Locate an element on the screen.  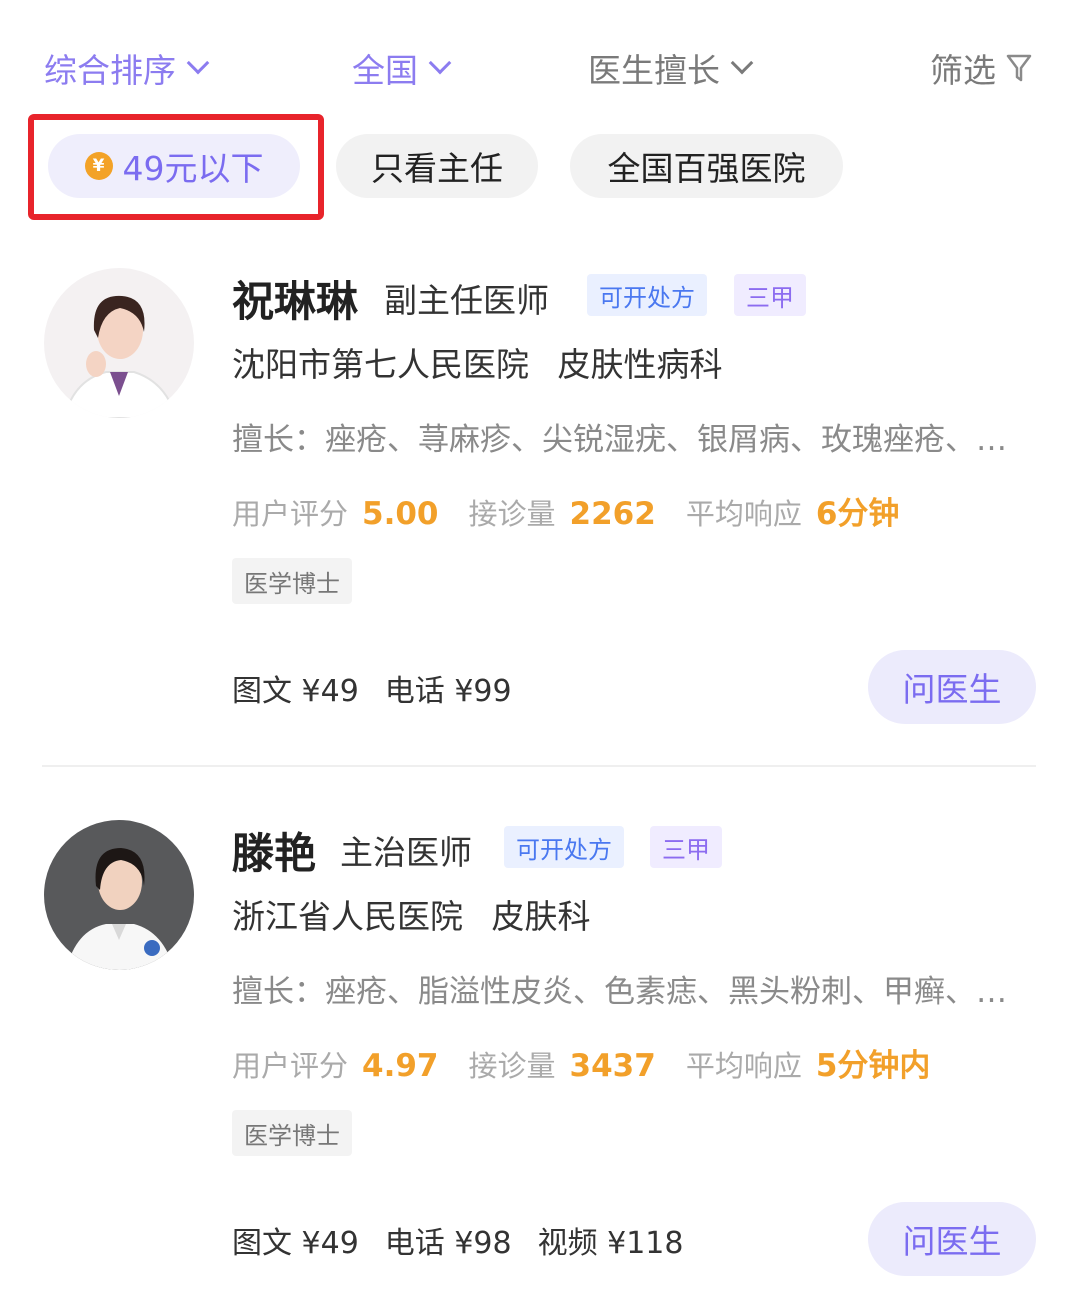
response-value: 6分钟 is located at coordinates (857, 514).